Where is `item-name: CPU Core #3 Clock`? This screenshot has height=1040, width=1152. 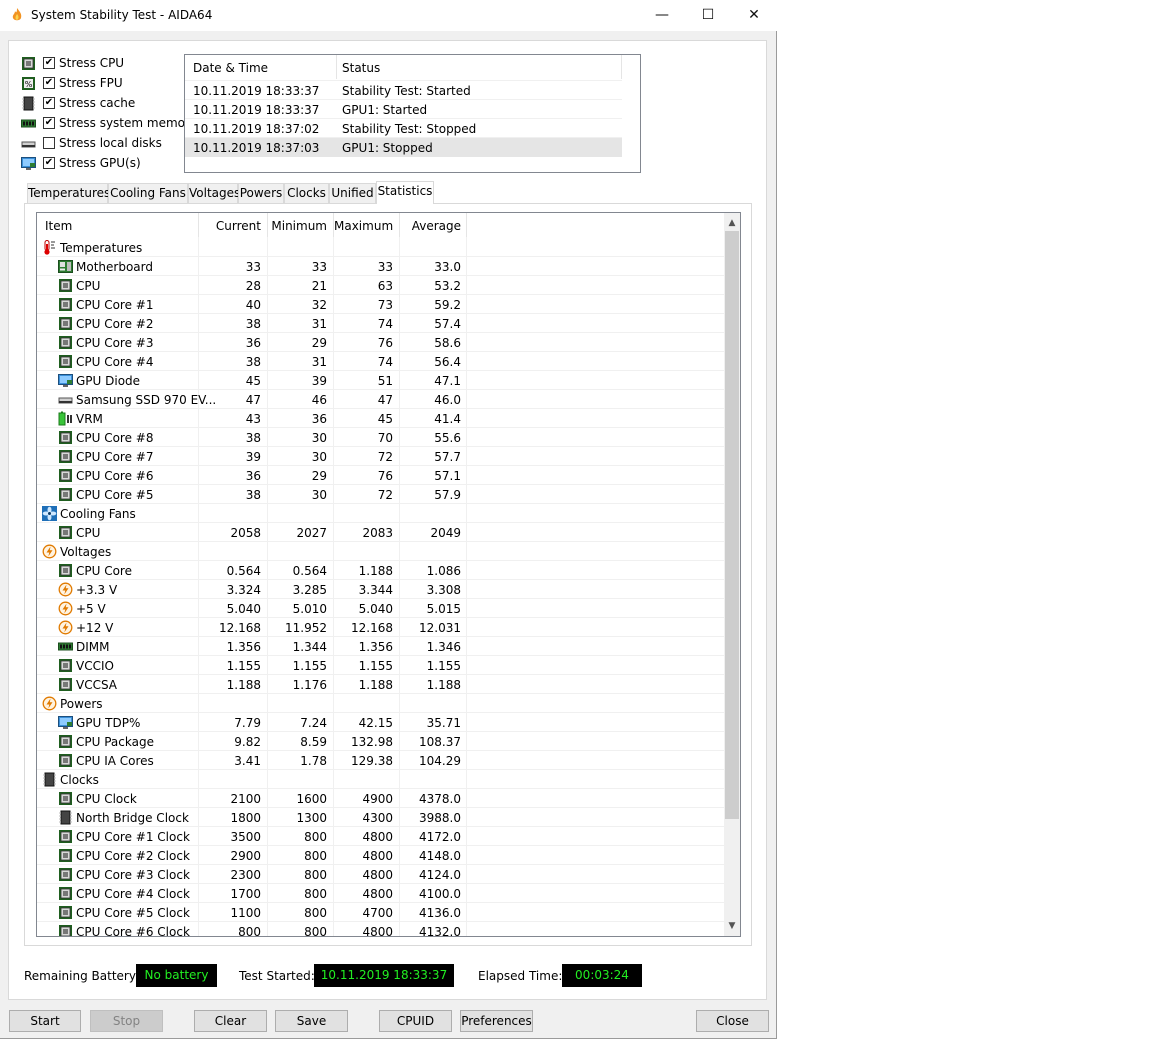
item-name: CPU Core #3 Clock is located at coordinates (133, 875).